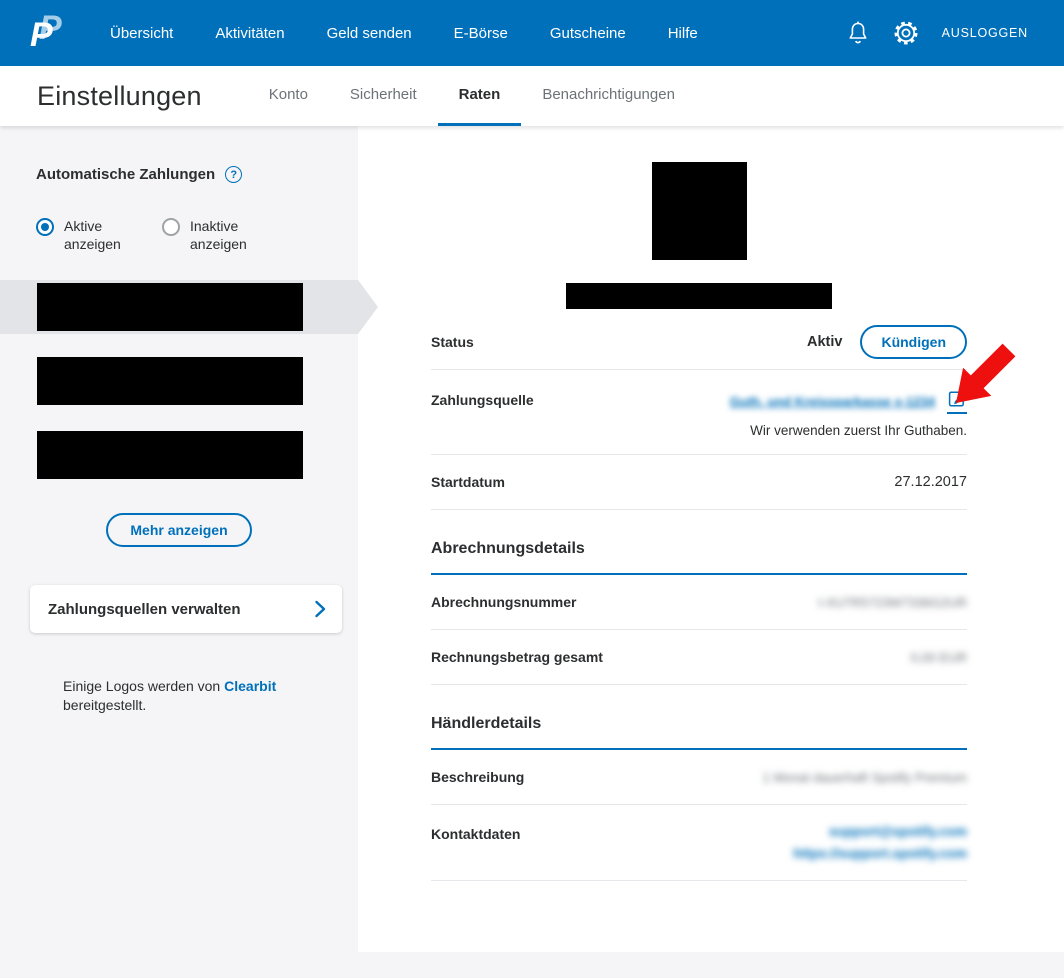 This screenshot has width=1064, height=978. I want to click on radio-inactive-label: Inaktive anzeigen, so click(218, 235).